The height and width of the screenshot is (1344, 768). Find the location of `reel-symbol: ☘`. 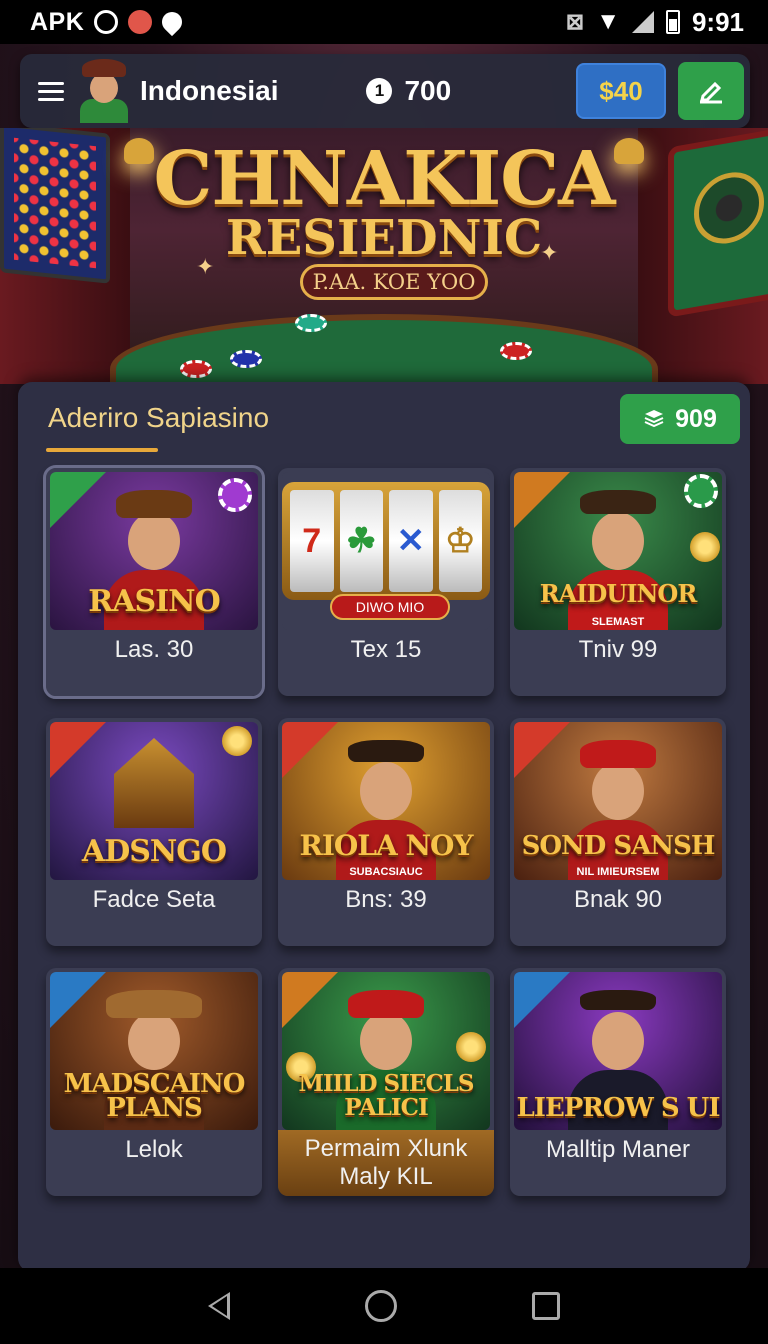

reel-symbol: ☘ is located at coordinates (361, 541).